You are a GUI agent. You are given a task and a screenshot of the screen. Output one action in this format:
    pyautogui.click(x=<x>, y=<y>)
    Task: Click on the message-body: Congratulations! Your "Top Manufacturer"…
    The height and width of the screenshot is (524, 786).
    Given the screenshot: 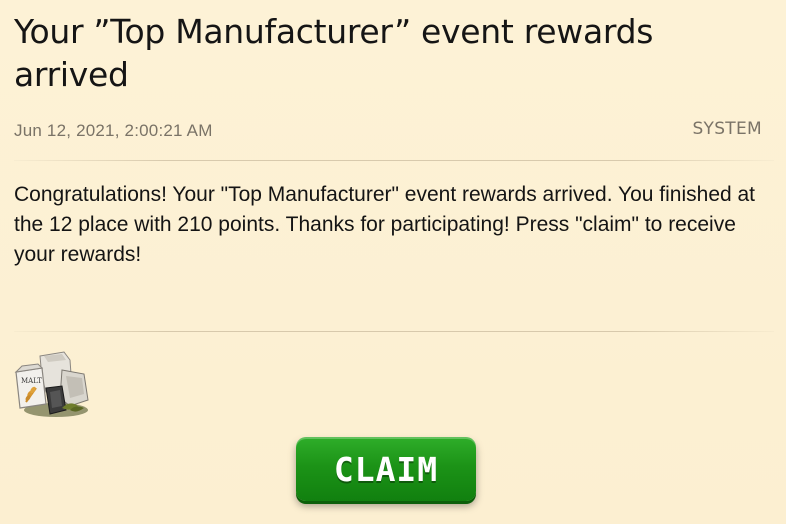 What is the action you would take?
    pyautogui.click(x=385, y=224)
    